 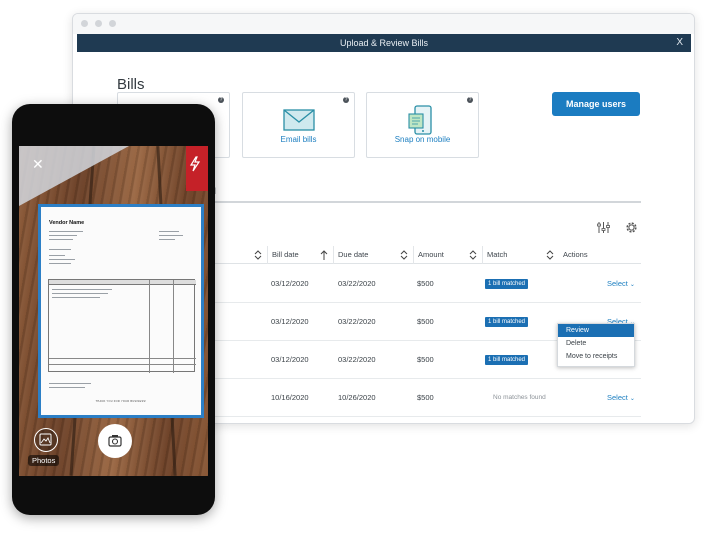 I want to click on camera-controls: Photos, so click(x=113, y=440).